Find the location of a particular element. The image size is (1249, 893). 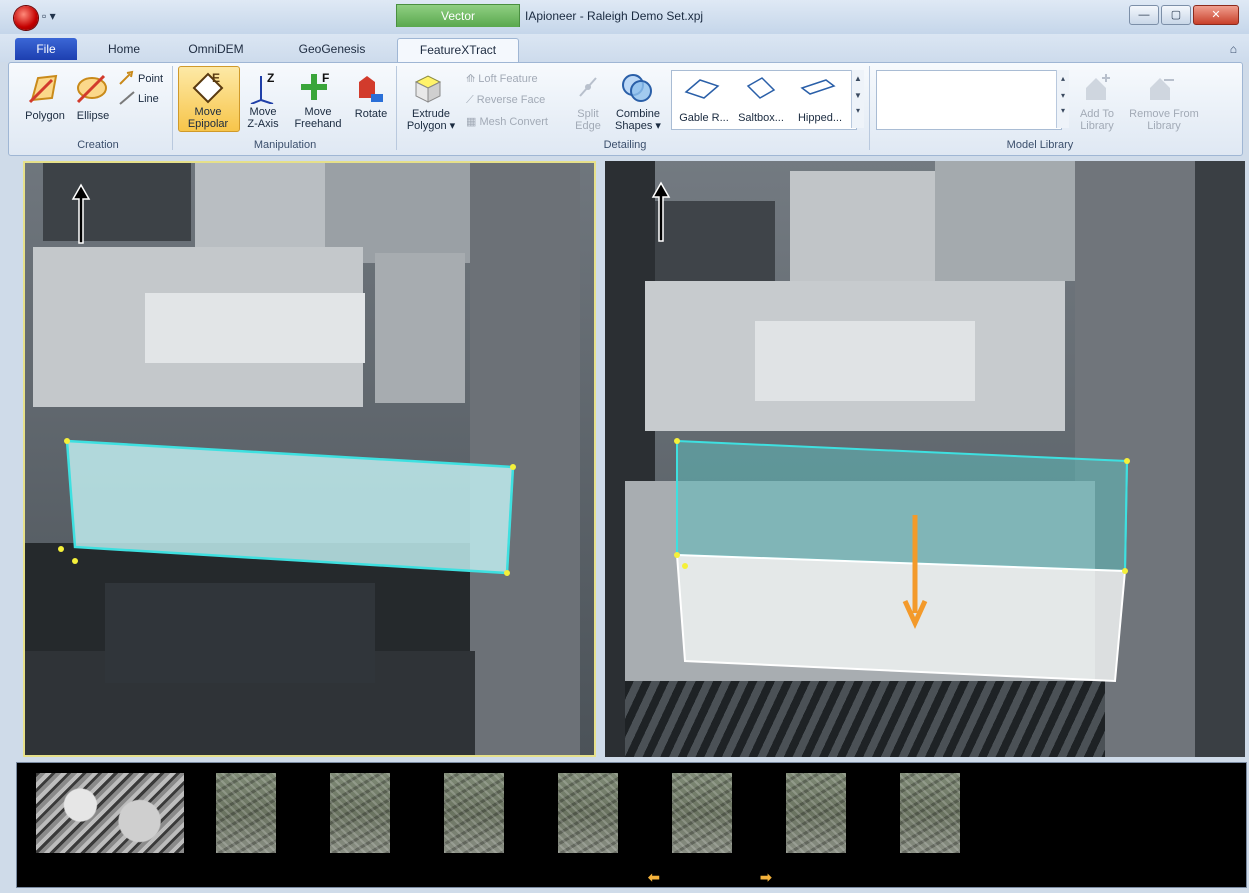

tab-featurextract: FeatureXTract is located at coordinates (458, 51).